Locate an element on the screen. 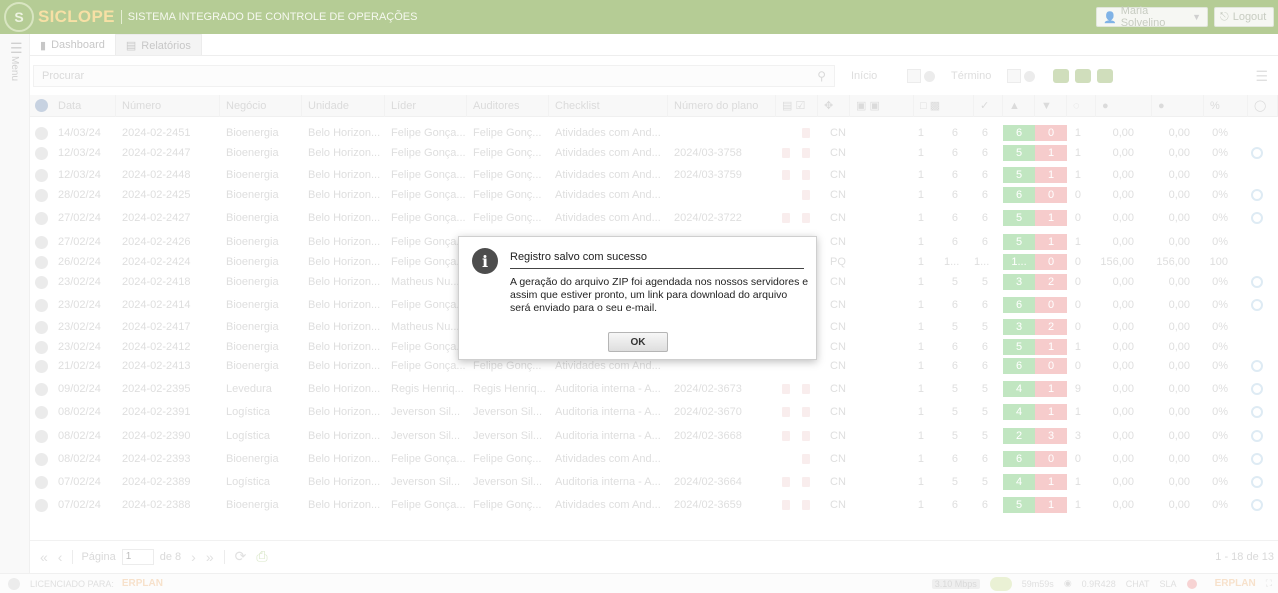 Image resolution: width=1278 pixels, height=593 pixels. ok-button: OK is located at coordinates (638, 342).